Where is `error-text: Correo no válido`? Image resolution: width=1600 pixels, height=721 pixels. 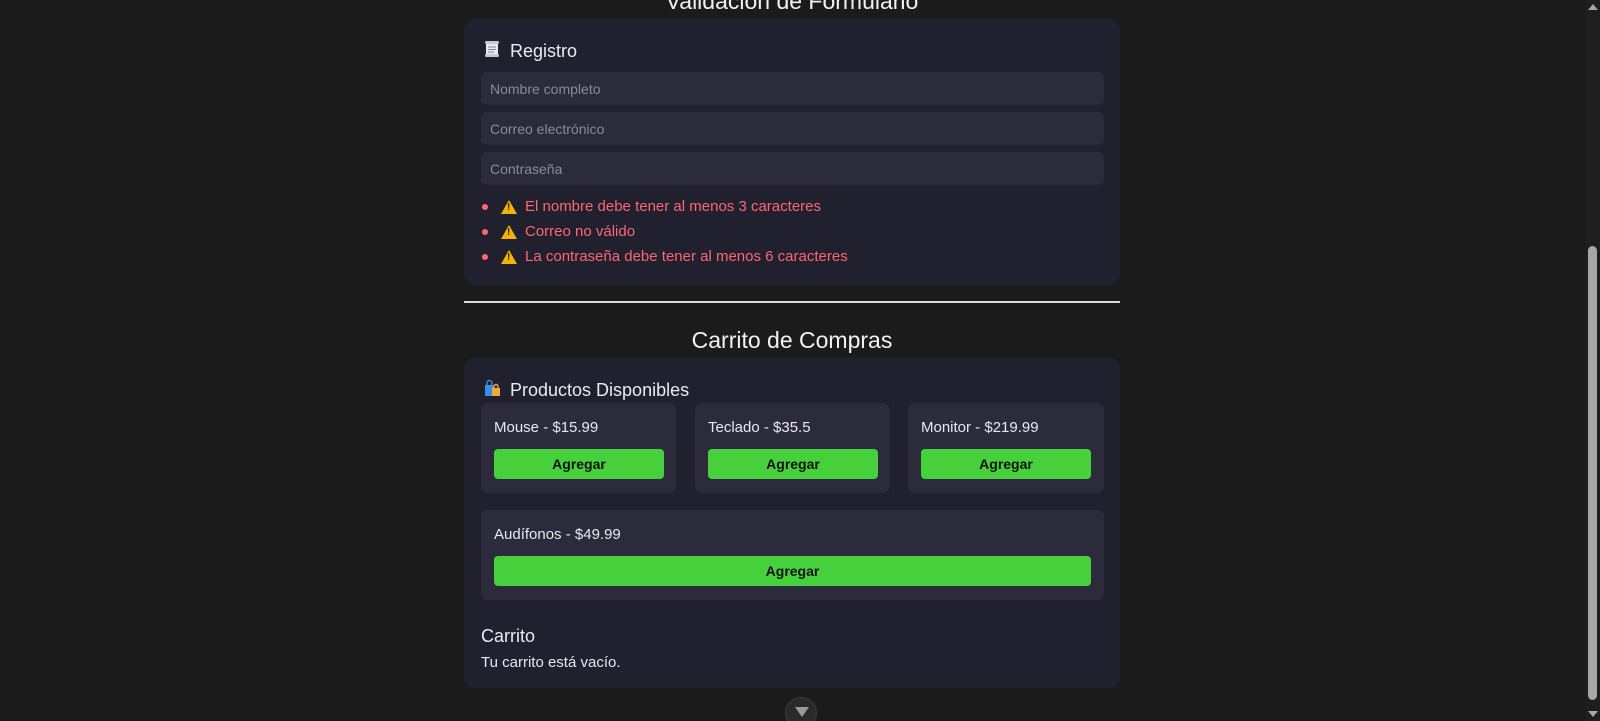
error-text: Correo no válido is located at coordinates (580, 231).